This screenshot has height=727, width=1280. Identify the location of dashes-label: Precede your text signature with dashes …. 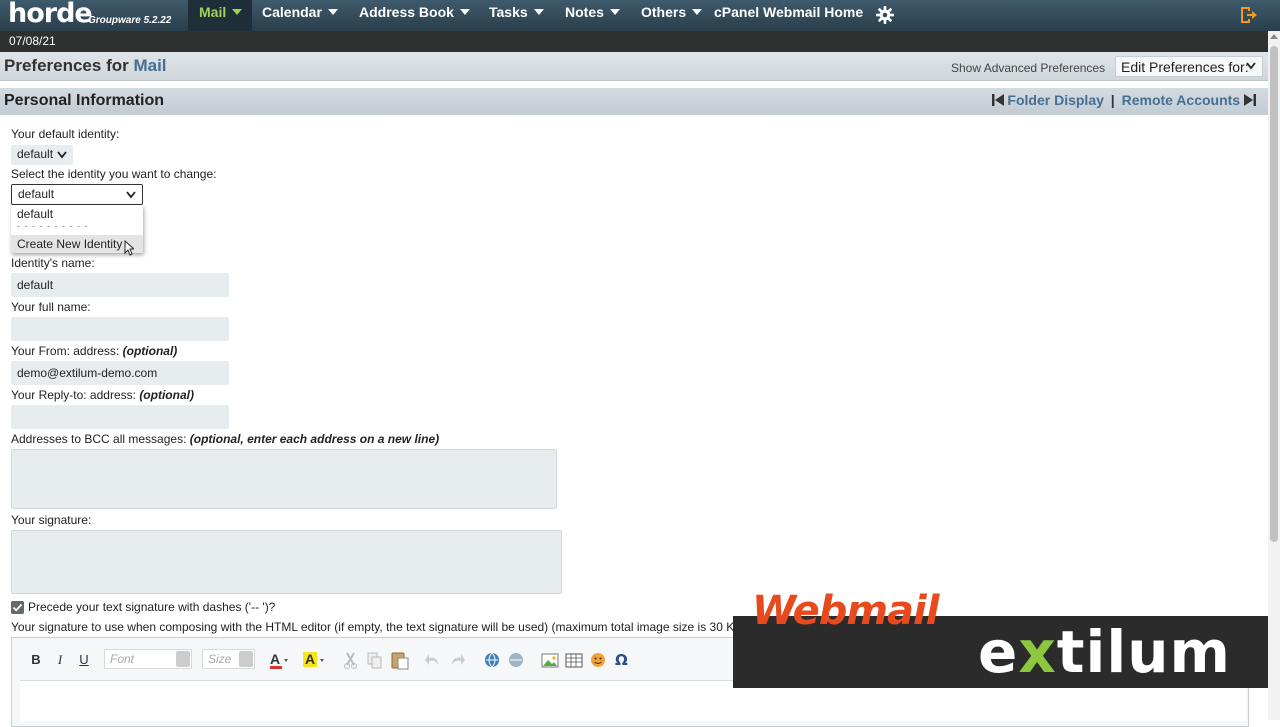
(152, 607).